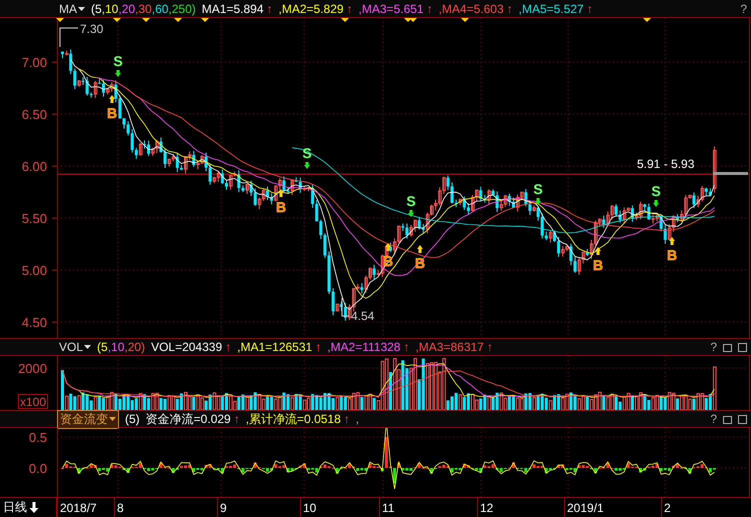  What do you see at coordinates (471, 9) in the screenshot?
I see `indicator-value: ,MA4=5.603` at bounding box center [471, 9].